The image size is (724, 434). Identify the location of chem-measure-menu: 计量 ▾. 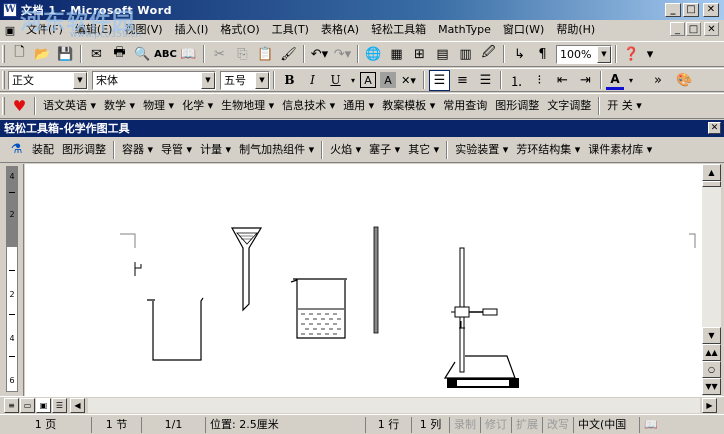
(215, 150).